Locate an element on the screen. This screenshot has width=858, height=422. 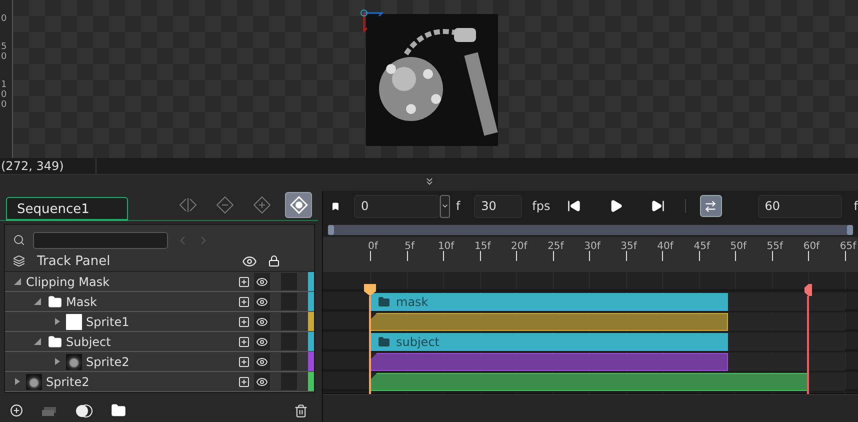
sequence-tab: Sequence1 is located at coordinates (67, 209).